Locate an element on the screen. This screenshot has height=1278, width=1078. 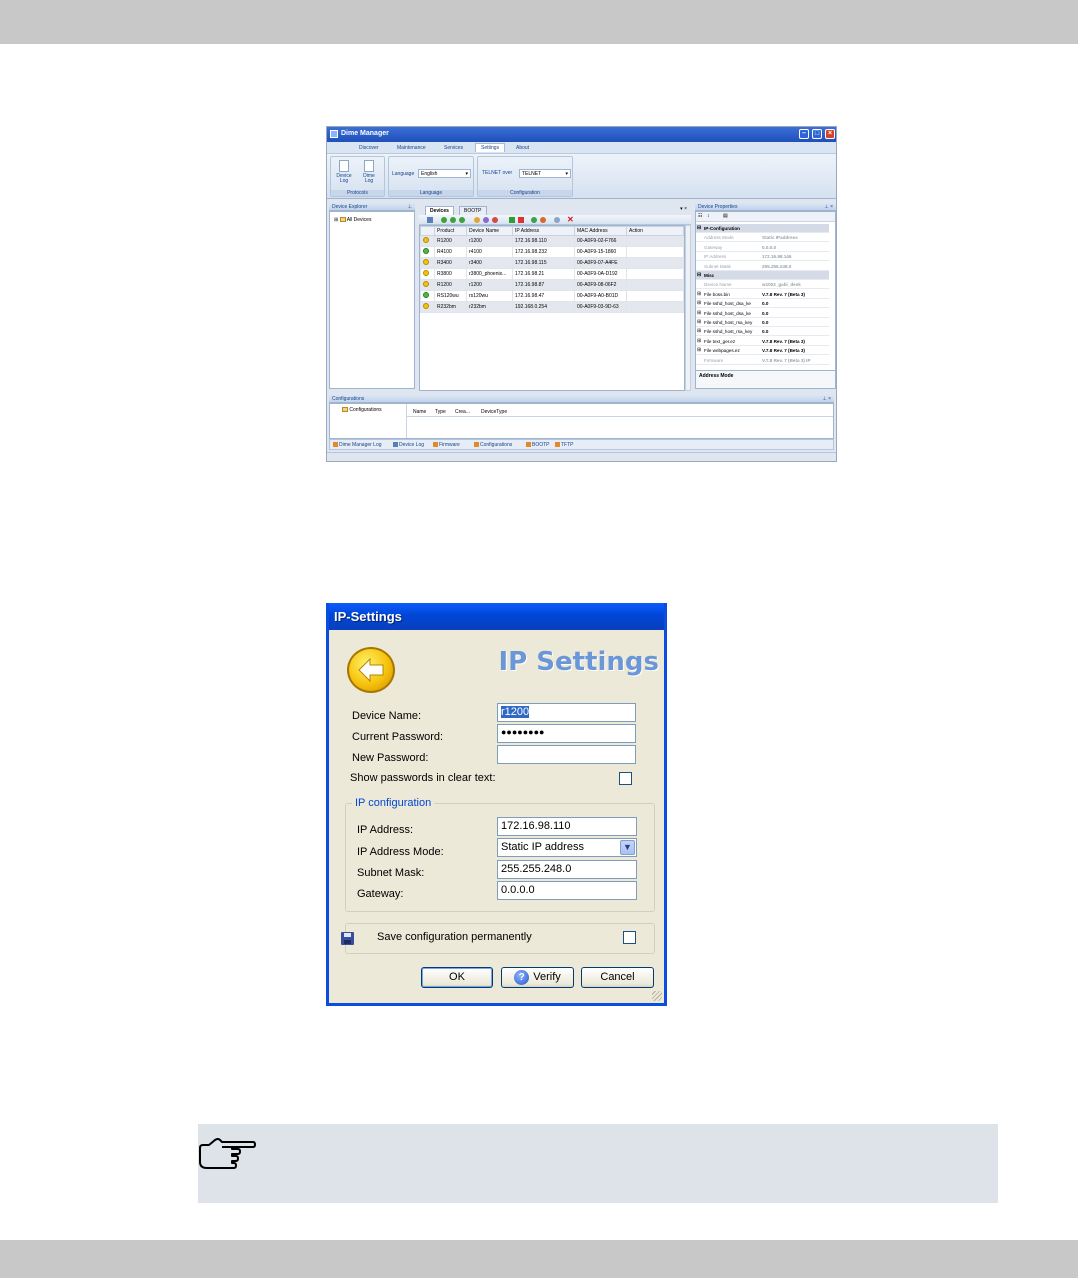
pin-icon: ⊥ is located at coordinates (410, 207).